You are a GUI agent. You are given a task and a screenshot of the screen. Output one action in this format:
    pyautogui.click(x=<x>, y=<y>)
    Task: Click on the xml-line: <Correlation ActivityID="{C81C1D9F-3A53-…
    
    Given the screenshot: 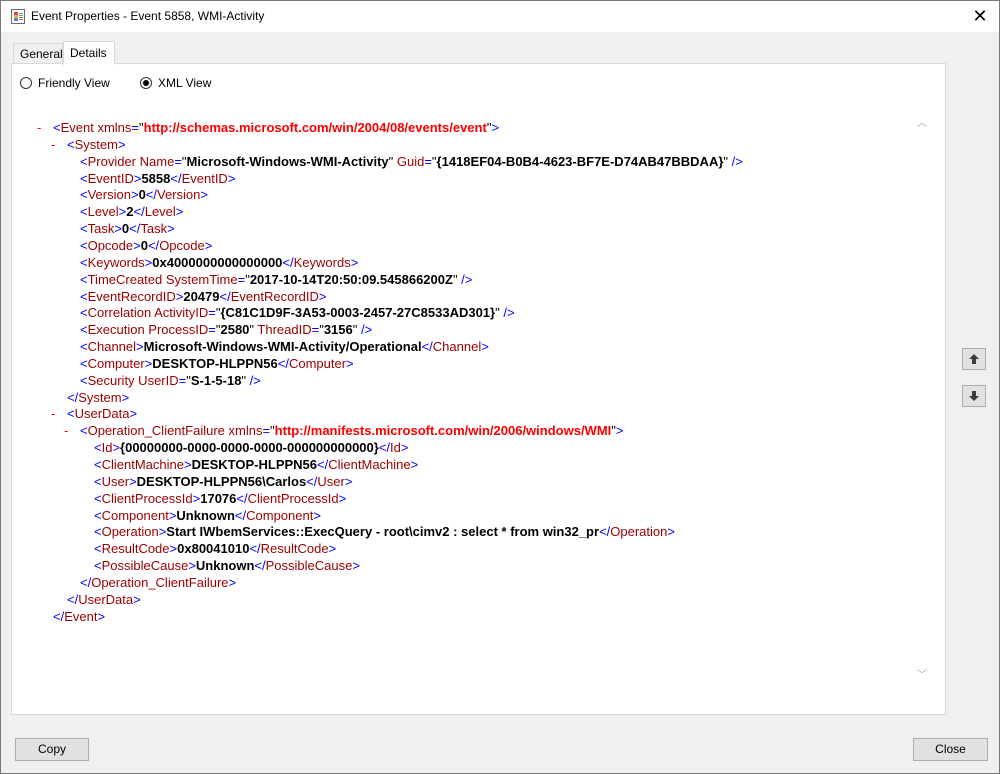 What is the action you would take?
    pyautogui.click(x=297, y=312)
    